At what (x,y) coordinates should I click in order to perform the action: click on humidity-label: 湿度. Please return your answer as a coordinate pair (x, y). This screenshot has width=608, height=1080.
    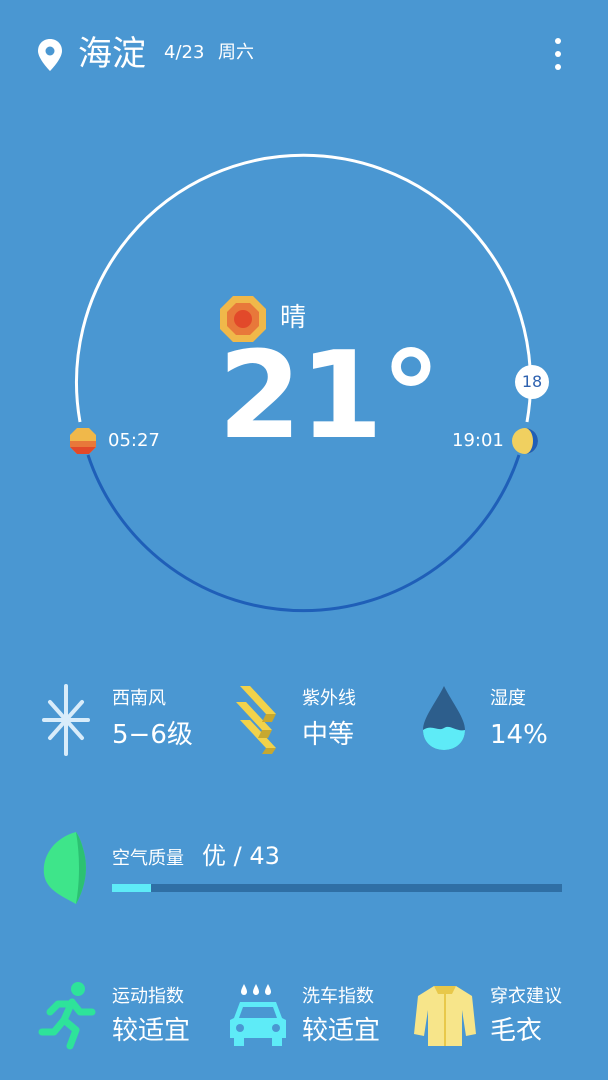
    Looking at the image, I should click on (508, 698).